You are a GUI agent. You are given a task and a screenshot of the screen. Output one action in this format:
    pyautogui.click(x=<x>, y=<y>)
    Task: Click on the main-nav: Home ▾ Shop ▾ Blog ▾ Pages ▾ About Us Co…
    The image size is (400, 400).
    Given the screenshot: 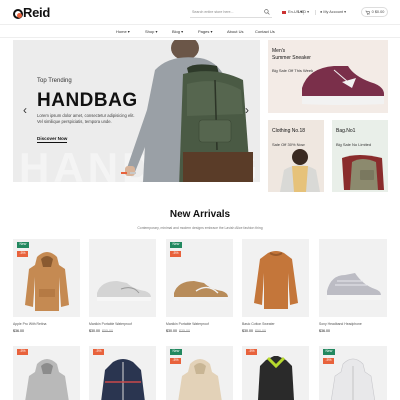 What is the action you would take?
    pyautogui.click(x=200, y=31)
    